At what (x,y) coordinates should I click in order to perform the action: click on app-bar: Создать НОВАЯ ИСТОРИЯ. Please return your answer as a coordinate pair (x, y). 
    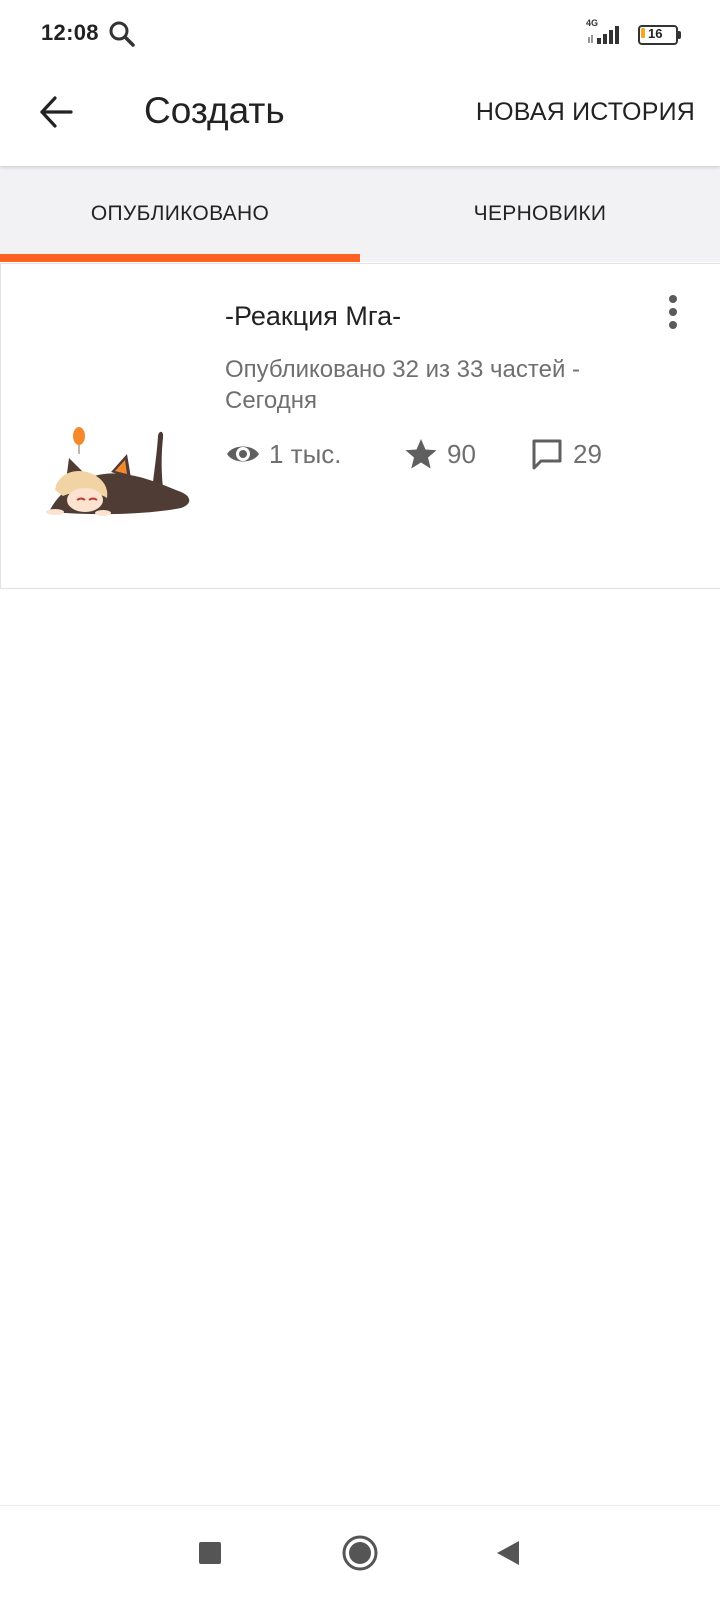
    Looking at the image, I should click on (360, 117).